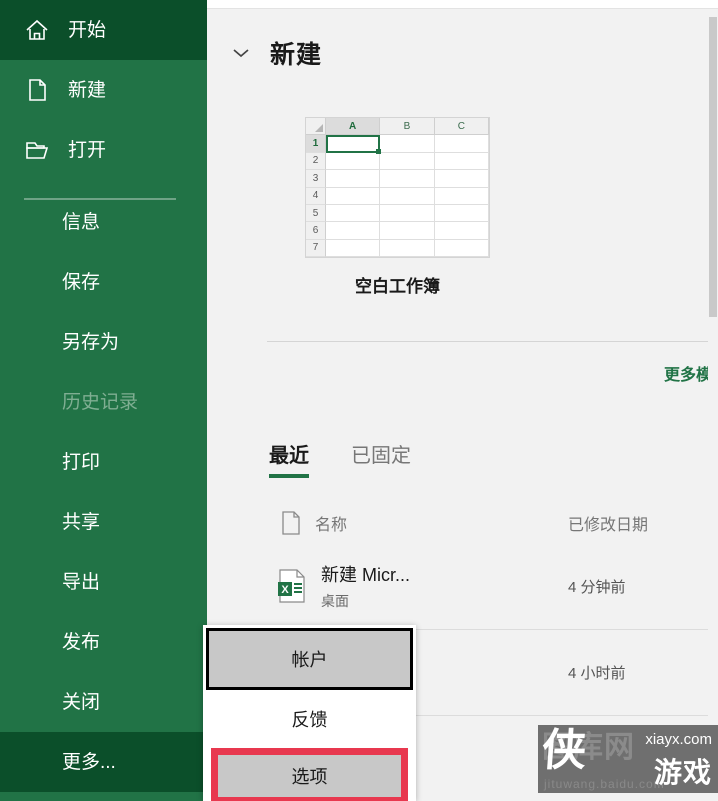 The width and height of the screenshot is (718, 801). I want to click on cell-c2, so click(461, 161).